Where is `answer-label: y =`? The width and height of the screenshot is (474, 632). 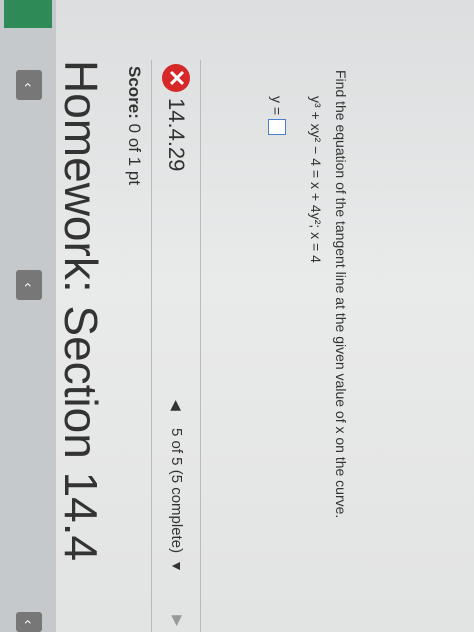 answer-label: y = is located at coordinates (277, 106).